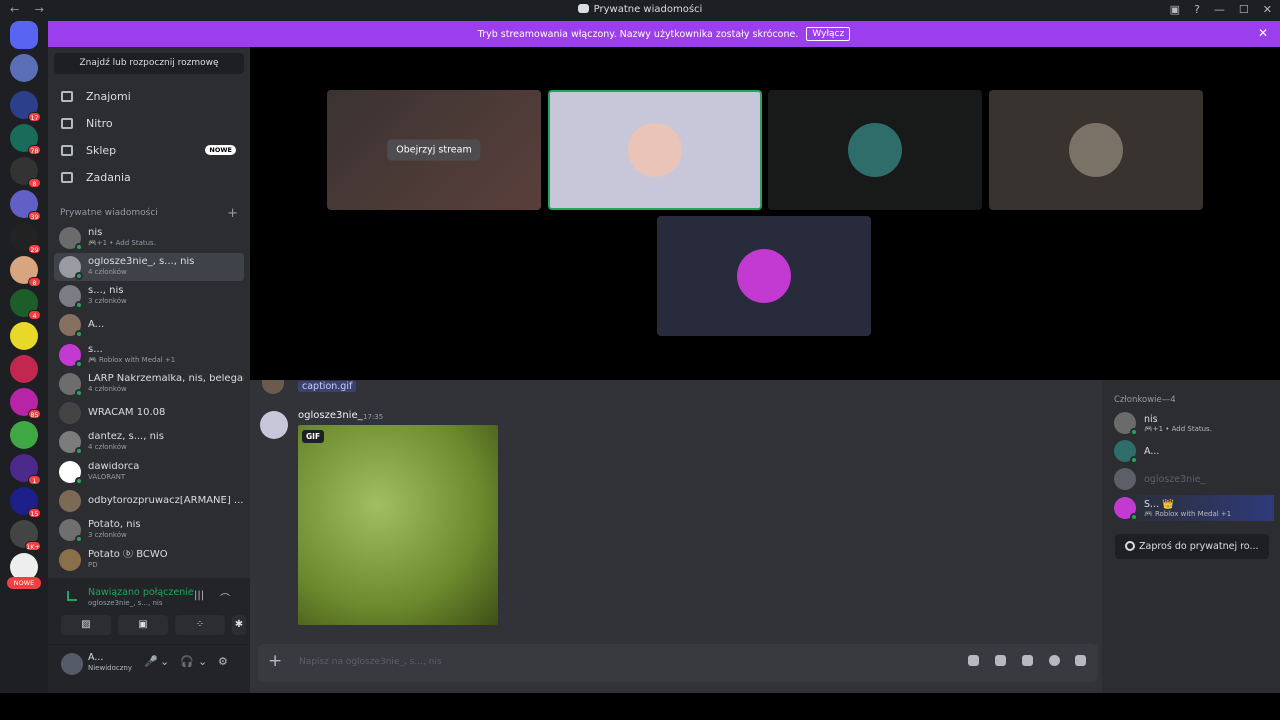  I want to click on member-item: oglosze3nie_, so click(1194, 479).